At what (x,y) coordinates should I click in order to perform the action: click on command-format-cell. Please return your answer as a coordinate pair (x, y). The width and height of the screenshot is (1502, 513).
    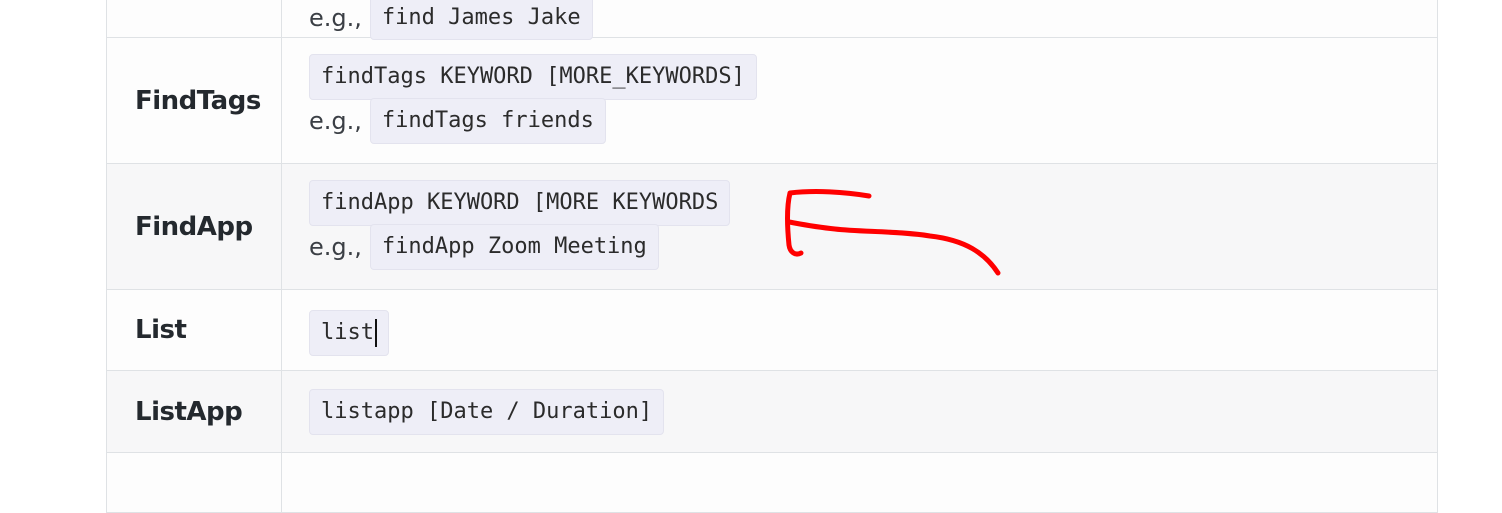
    Looking at the image, I should click on (859, 482).